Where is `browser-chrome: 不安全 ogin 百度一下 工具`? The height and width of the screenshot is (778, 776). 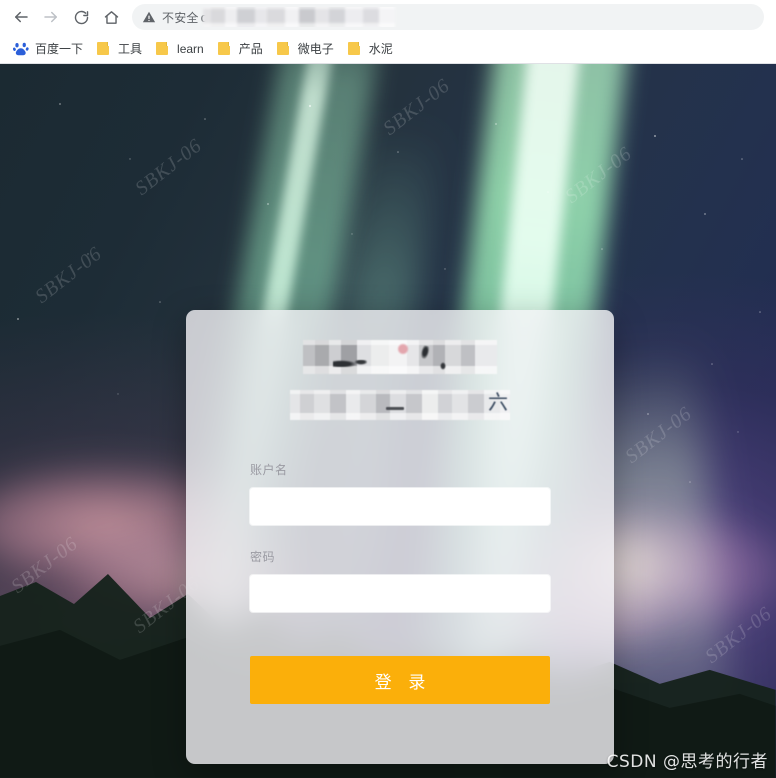
browser-chrome: 不安全 ogin 百度一下 工具 is located at coordinates (388, 32).